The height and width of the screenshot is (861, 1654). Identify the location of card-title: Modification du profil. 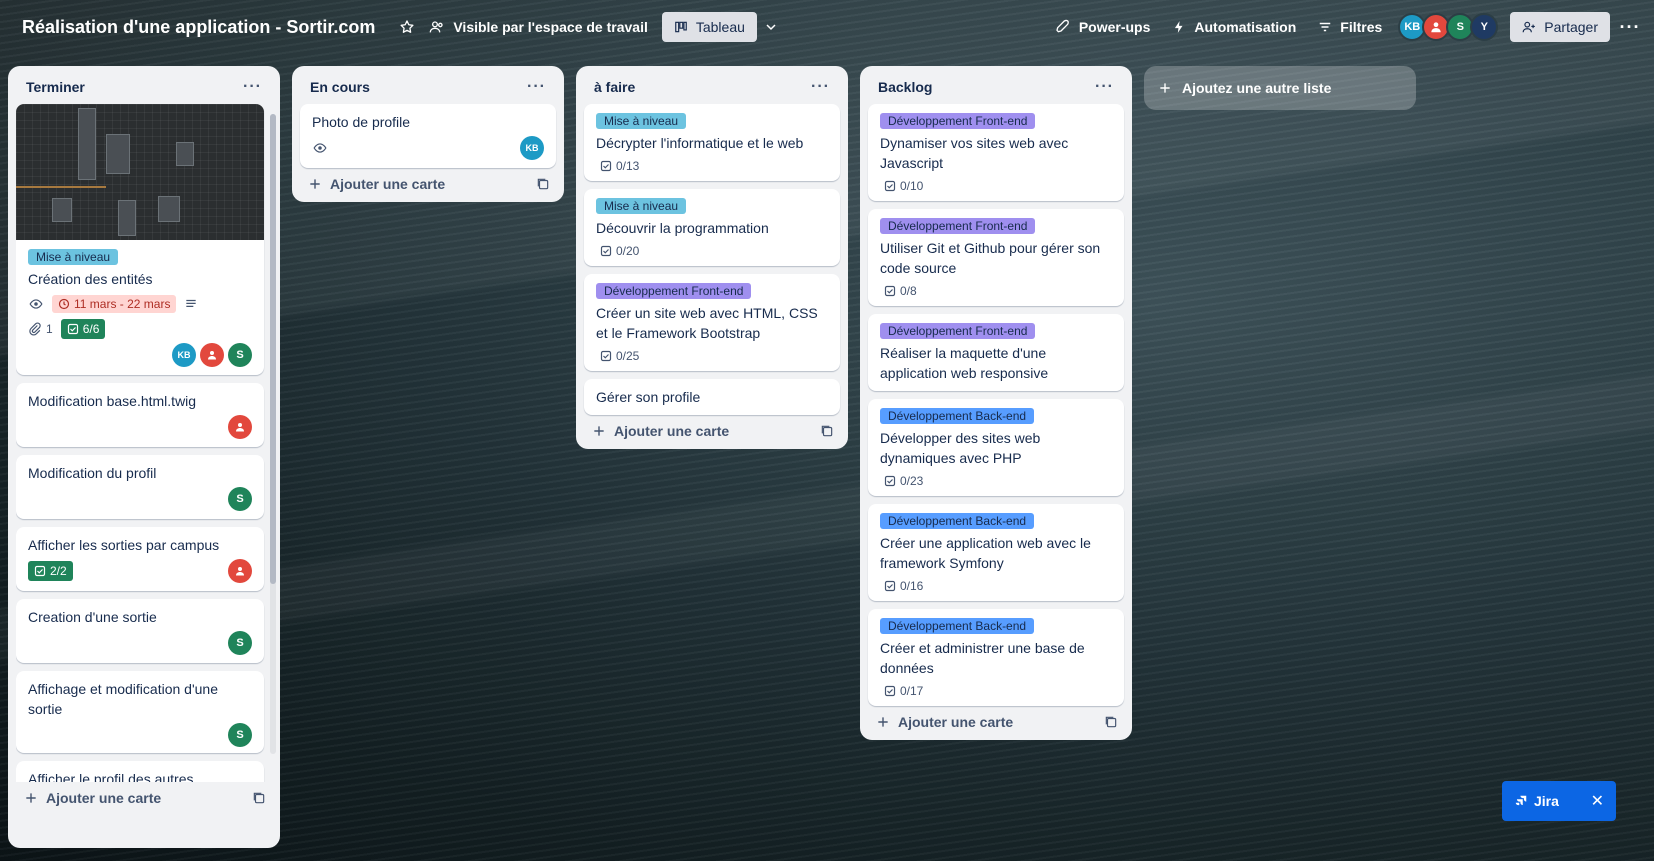
(92, 473).